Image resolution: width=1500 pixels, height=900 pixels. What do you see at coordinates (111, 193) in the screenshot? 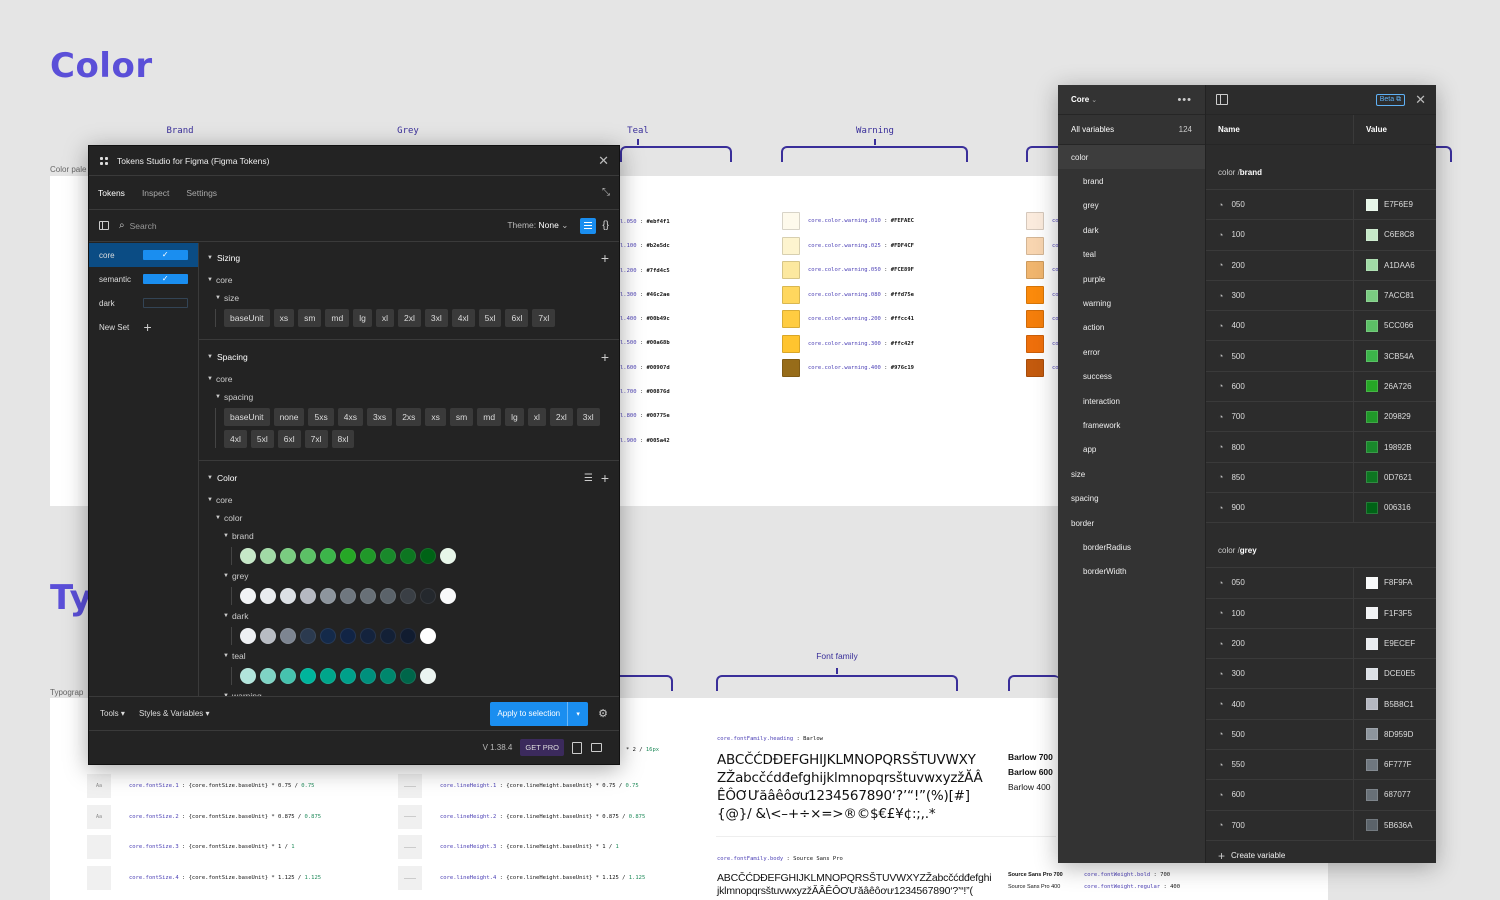
I see `tab-tokens: Tokens` at bounding box center [111, 193].